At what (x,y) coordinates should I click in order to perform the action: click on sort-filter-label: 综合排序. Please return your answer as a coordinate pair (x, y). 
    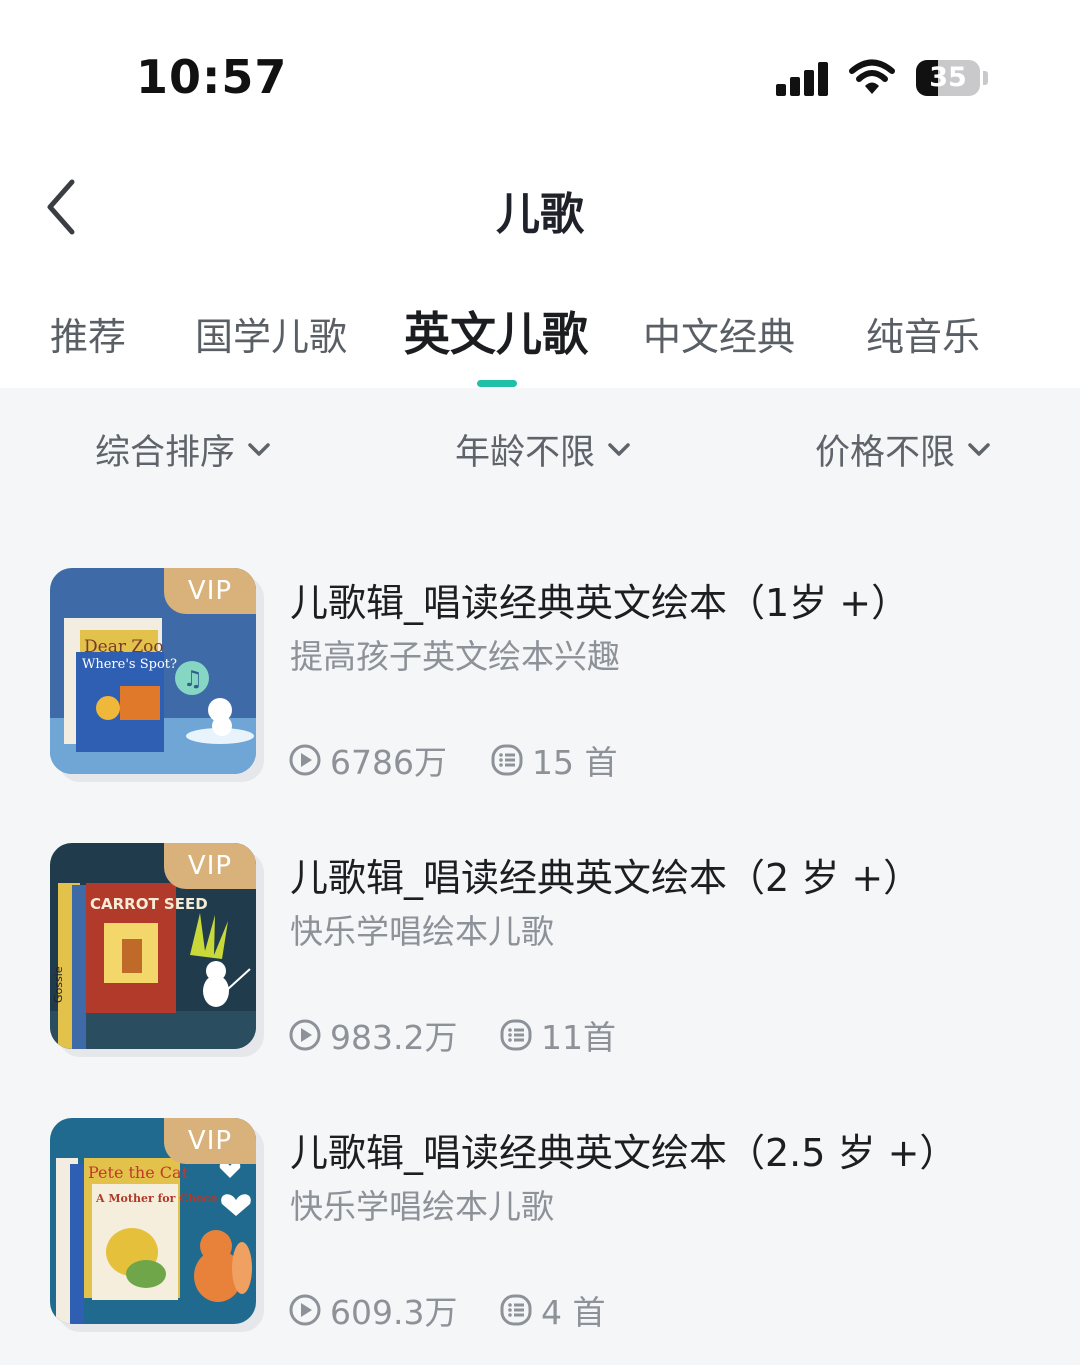
    Looking at the image, I should click on (165, 453).